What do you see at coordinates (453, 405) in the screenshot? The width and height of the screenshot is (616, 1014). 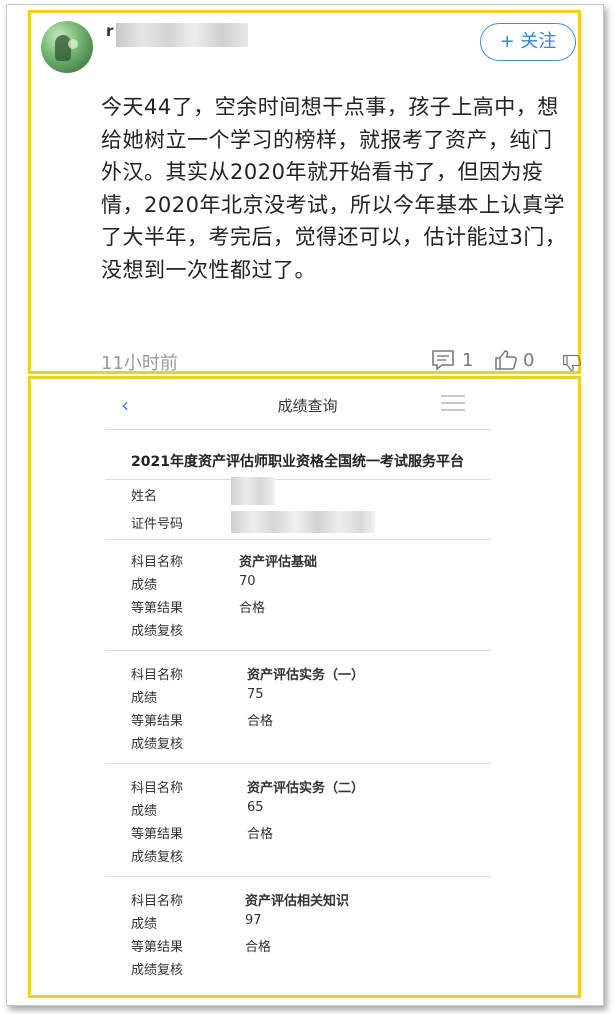 I see `menu-icon` at bounding box center [453, 405].